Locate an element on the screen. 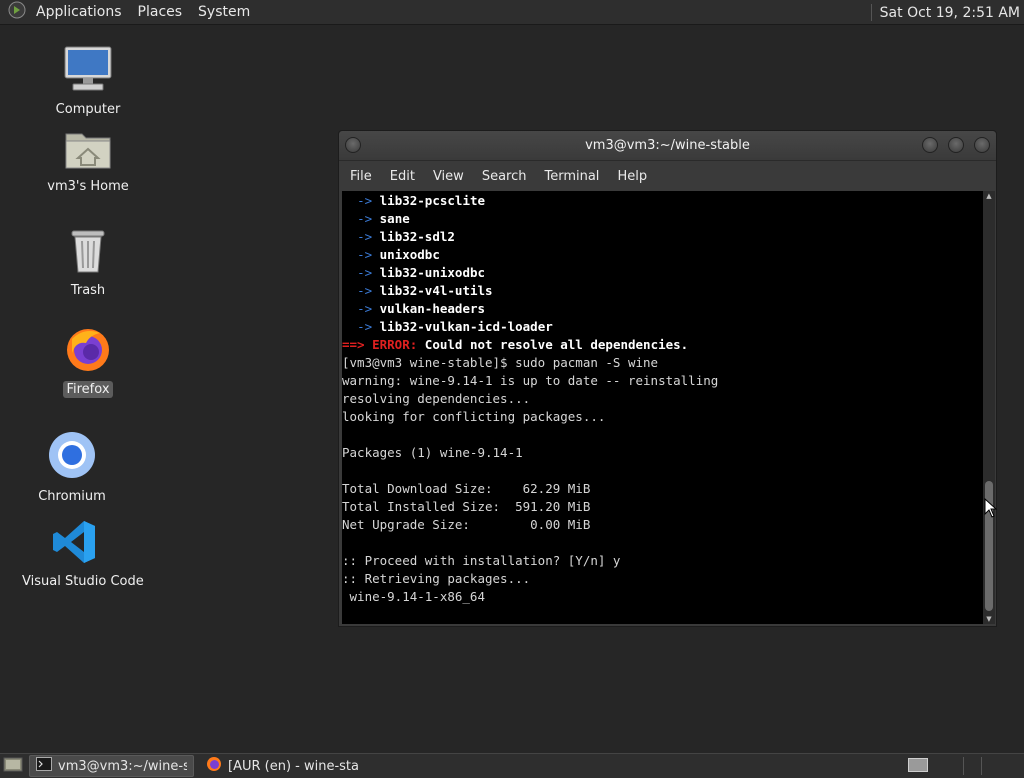  dependency-name: sane is located at coordinates (394, 218).